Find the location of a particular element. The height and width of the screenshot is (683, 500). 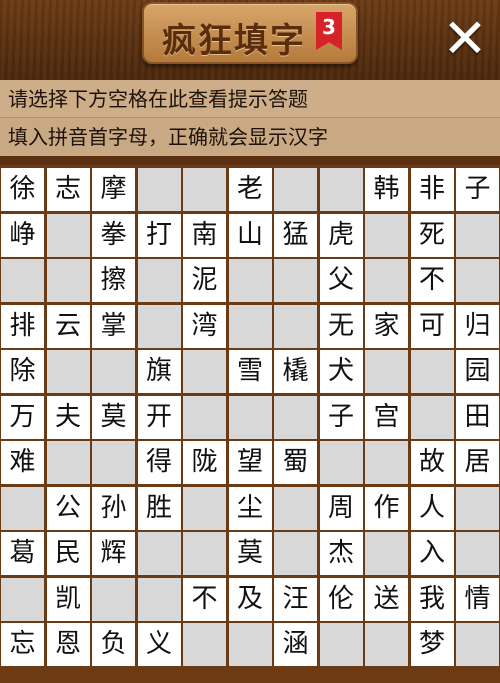

letter-cell: 泥 is located at coordinates (204, 280).